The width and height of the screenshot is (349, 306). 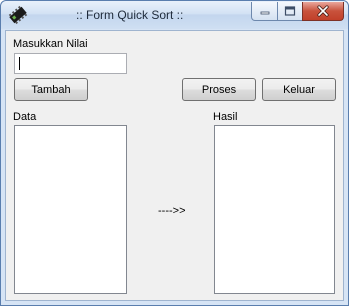 I want to click on chip-icon, so click(x=18, y=15).